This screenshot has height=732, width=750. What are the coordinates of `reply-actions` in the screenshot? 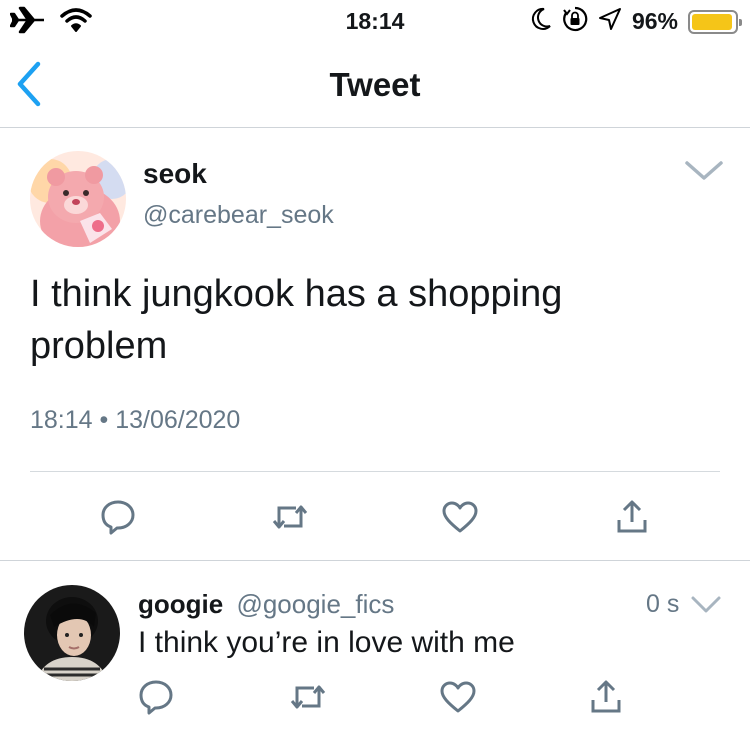 It's located at (375, 697).